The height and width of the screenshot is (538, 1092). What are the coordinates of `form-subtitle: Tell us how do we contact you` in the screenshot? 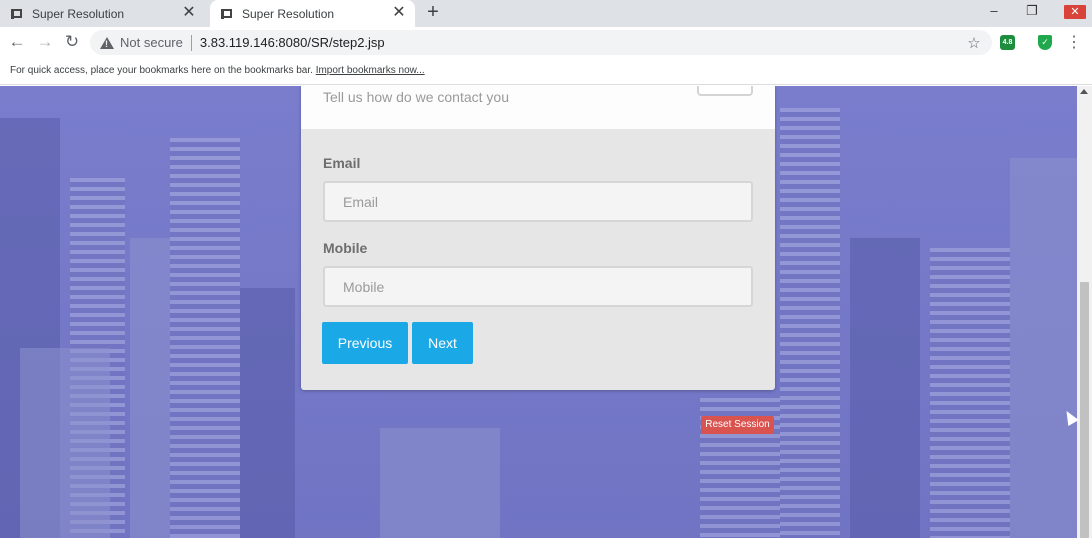 It's located at (416, 97).